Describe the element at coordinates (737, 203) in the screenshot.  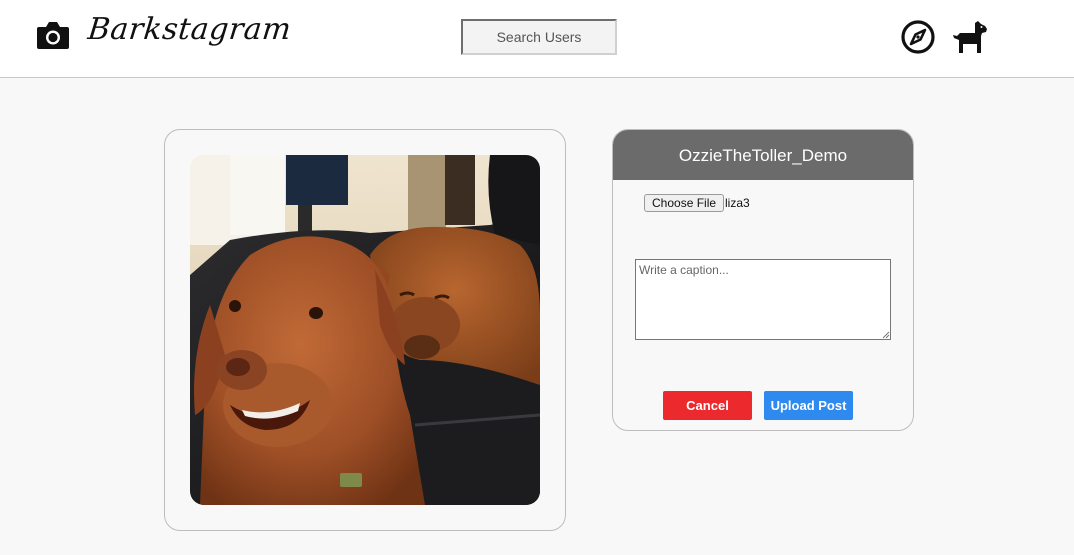
I see `selected-file-name: liza3` at that location.